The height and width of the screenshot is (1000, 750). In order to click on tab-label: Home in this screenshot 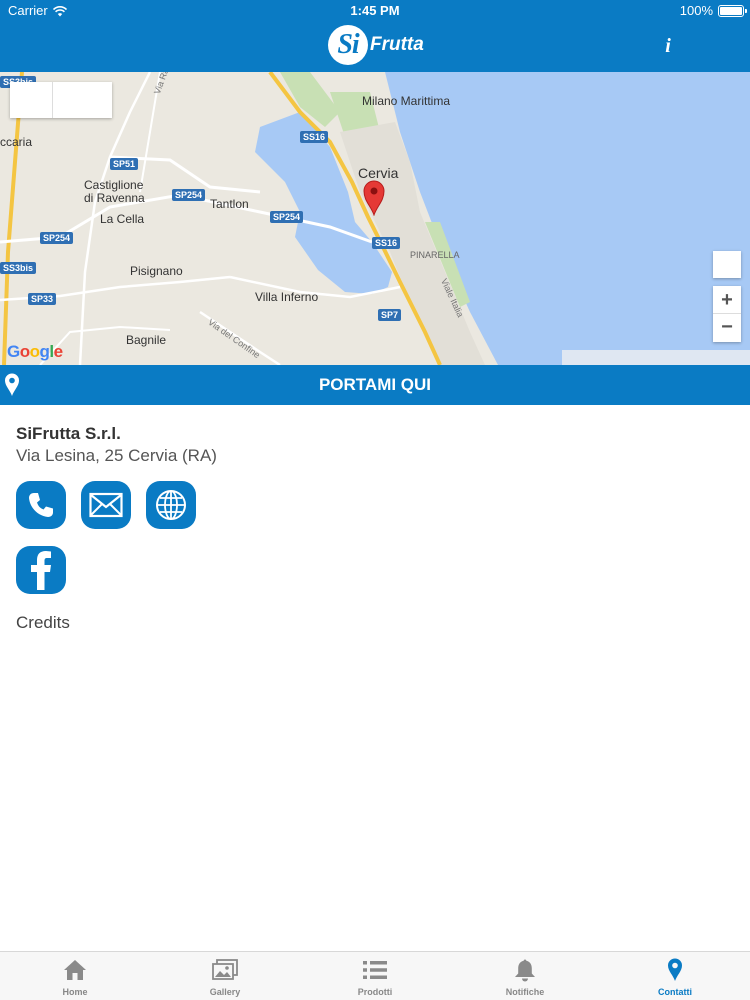, I will do `click(75, 992)`.